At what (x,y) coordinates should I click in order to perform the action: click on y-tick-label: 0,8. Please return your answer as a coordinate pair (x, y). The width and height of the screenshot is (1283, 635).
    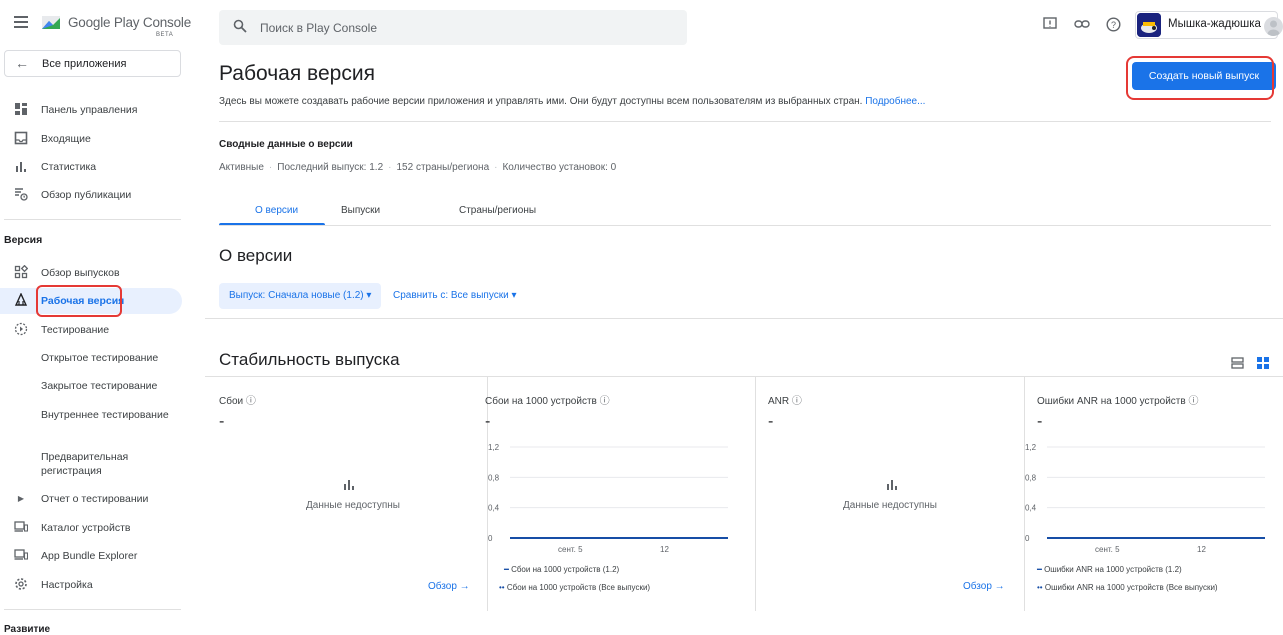
    Looking at the image, I should click on (494, 477).